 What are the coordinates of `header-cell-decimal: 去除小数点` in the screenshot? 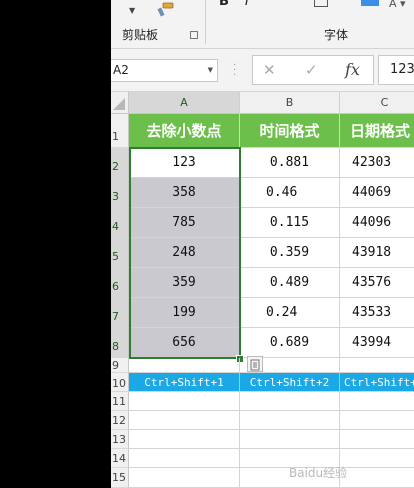 It's located at (184, 131).